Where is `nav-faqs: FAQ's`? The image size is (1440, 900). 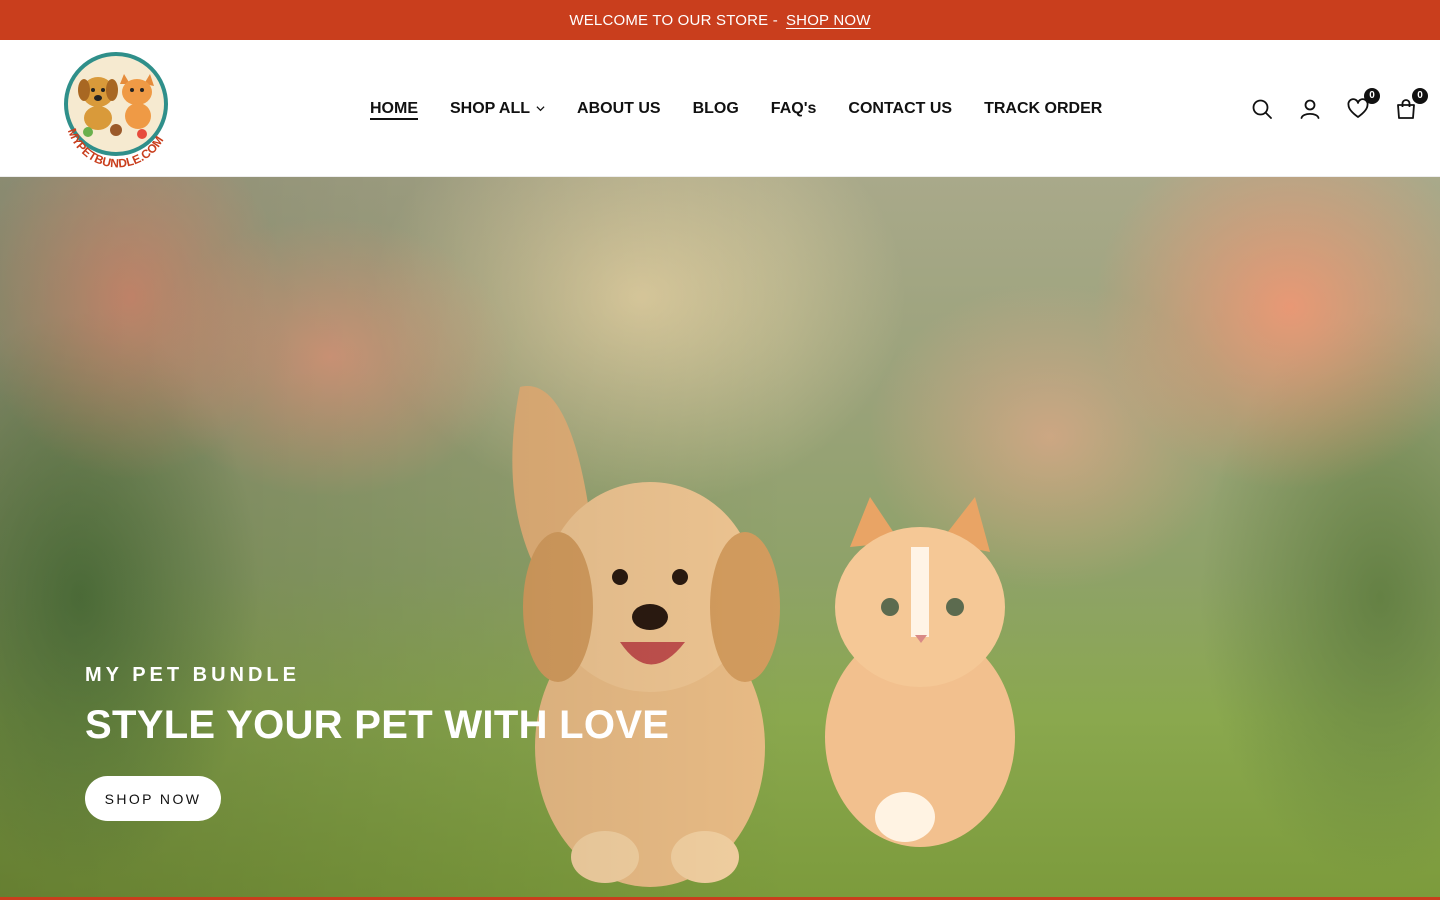 nav-faqs: FAQ's is located at coordinates (794, 109).